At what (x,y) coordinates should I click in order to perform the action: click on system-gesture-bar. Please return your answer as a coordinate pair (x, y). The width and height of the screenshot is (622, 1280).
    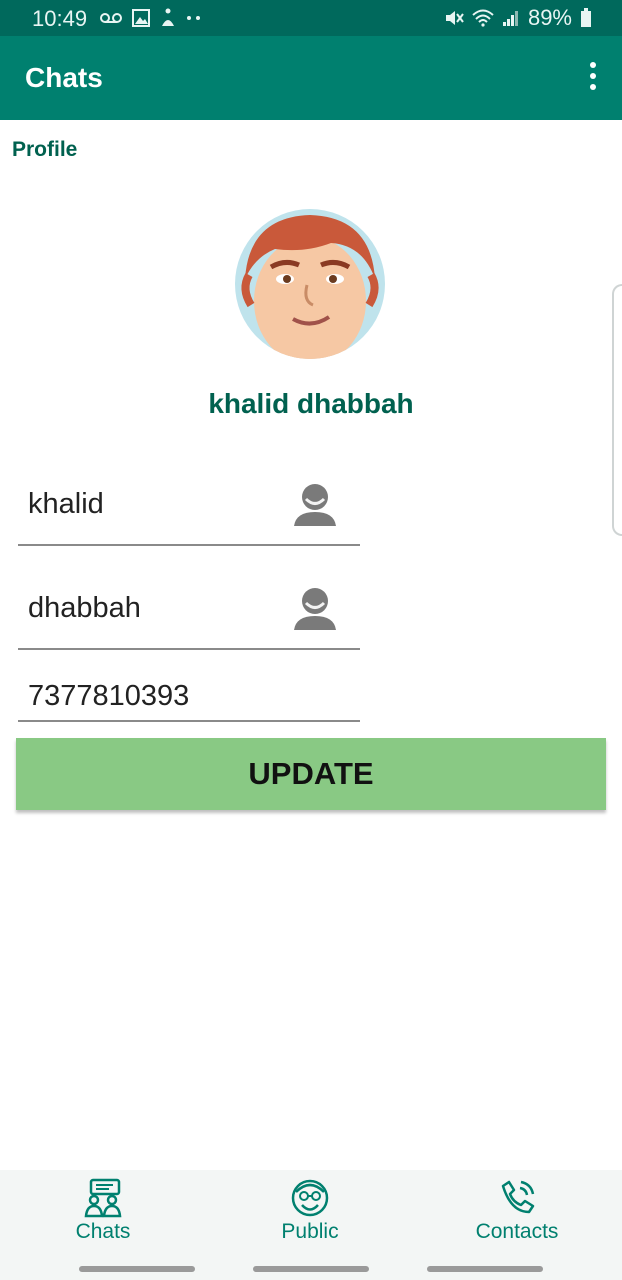
    Looking at the image, I should click on (311, 1269).